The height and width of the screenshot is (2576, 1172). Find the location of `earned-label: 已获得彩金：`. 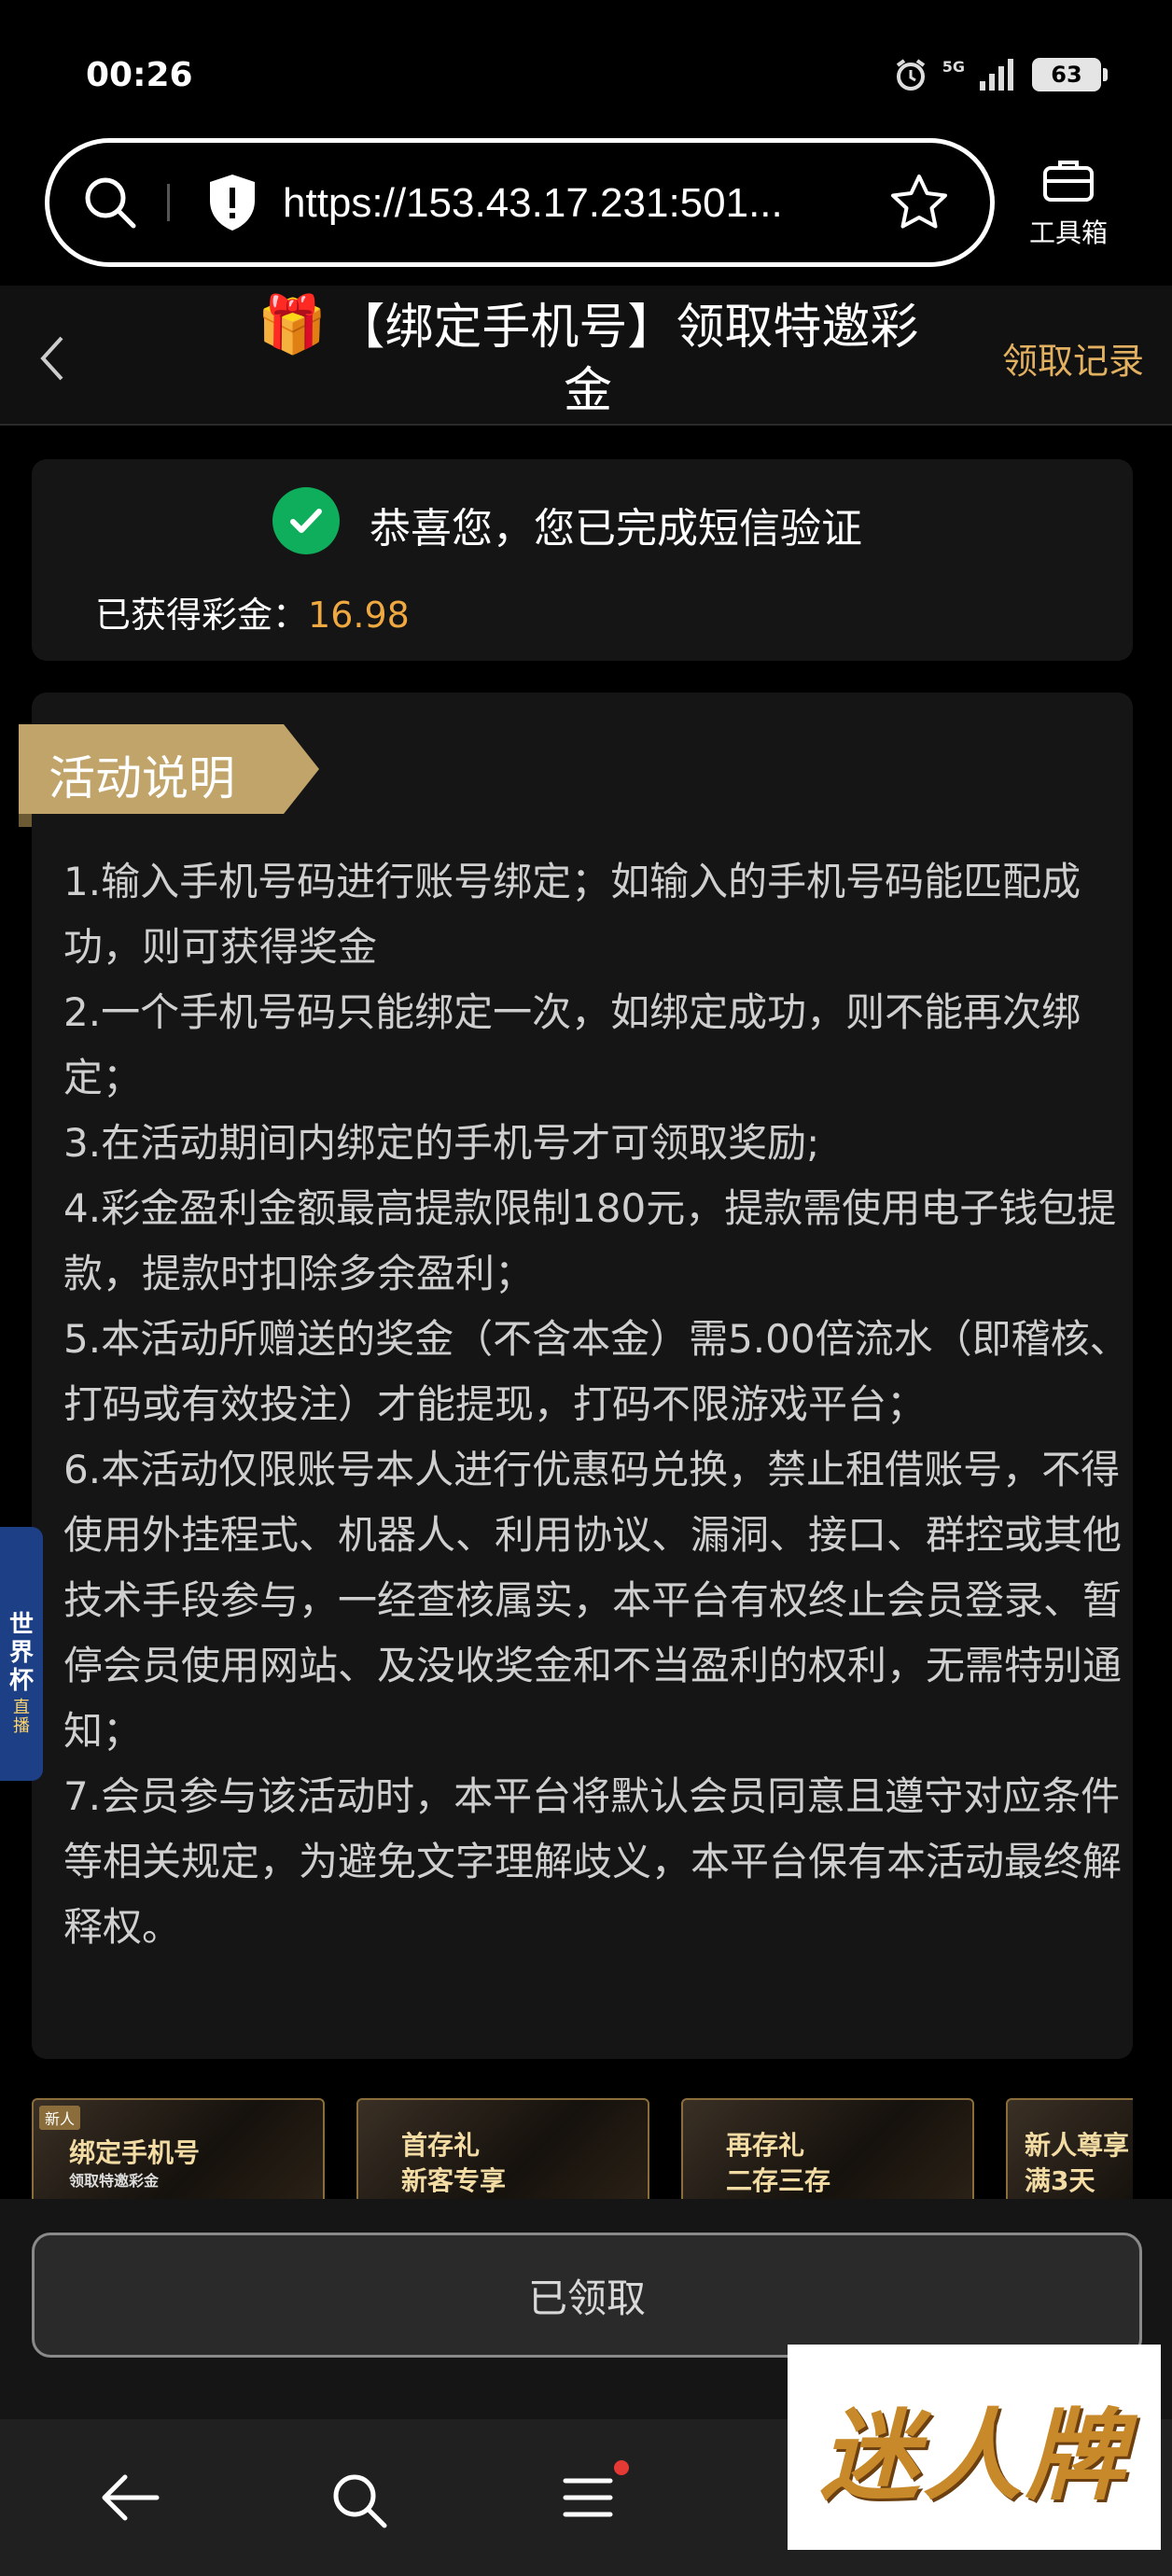

earned-label: 已获得彩金： is located at coordinates (202, 615).